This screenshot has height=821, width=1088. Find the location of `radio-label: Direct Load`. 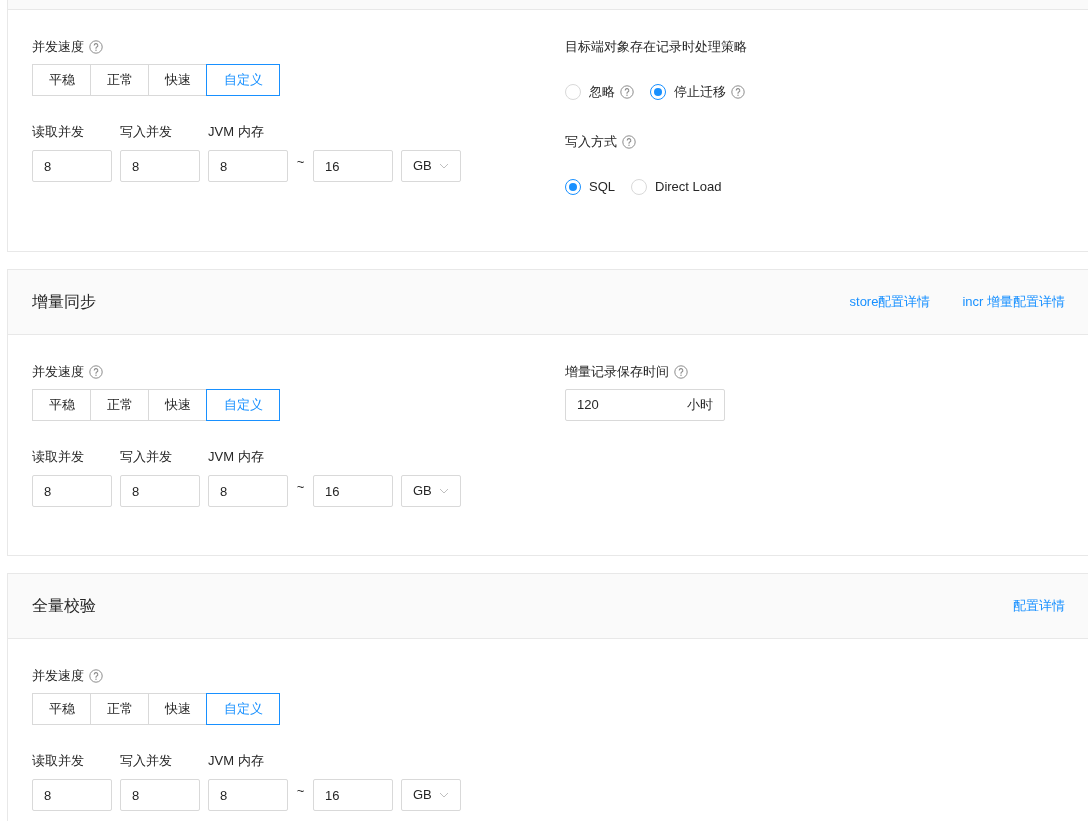

radio-label: Direct Load is located at coordinates (688, 187).